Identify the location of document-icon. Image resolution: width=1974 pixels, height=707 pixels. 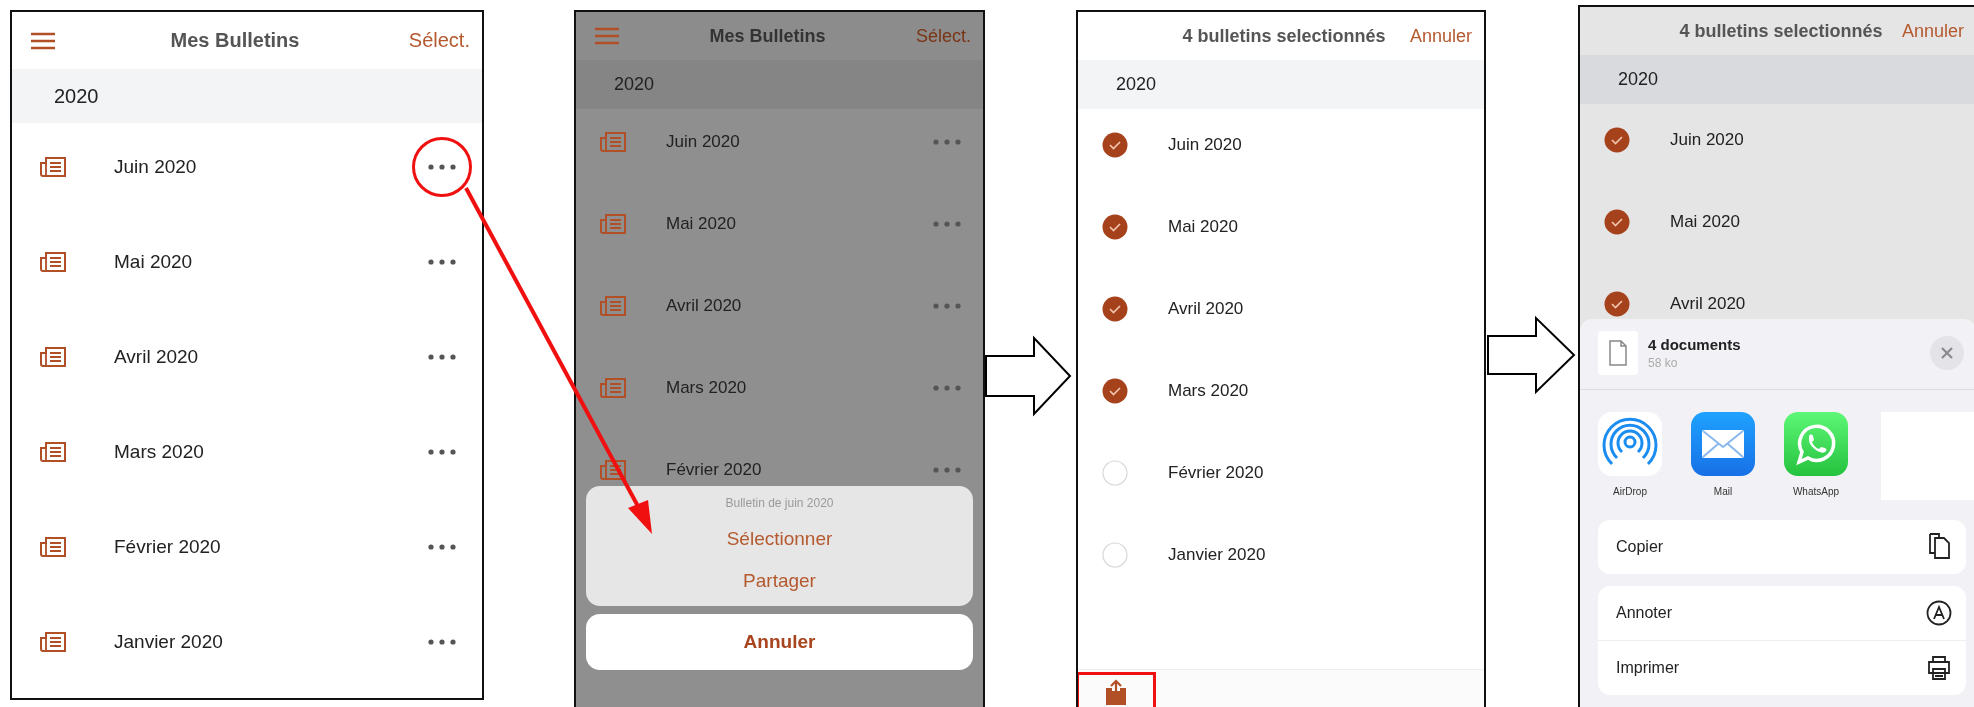
(1618, 353).